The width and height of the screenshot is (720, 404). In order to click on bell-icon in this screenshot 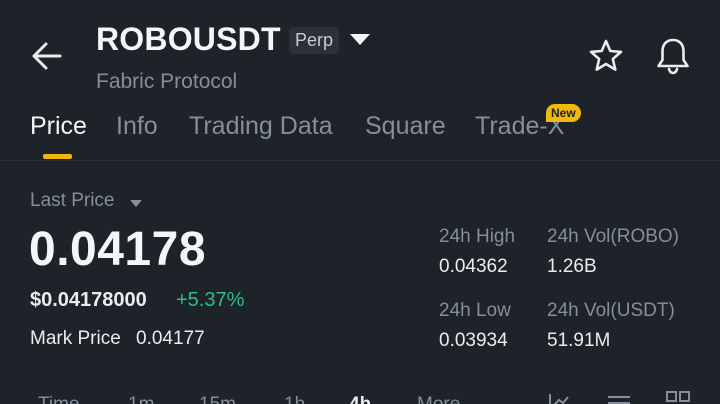, I will do `click(673, 56)`.